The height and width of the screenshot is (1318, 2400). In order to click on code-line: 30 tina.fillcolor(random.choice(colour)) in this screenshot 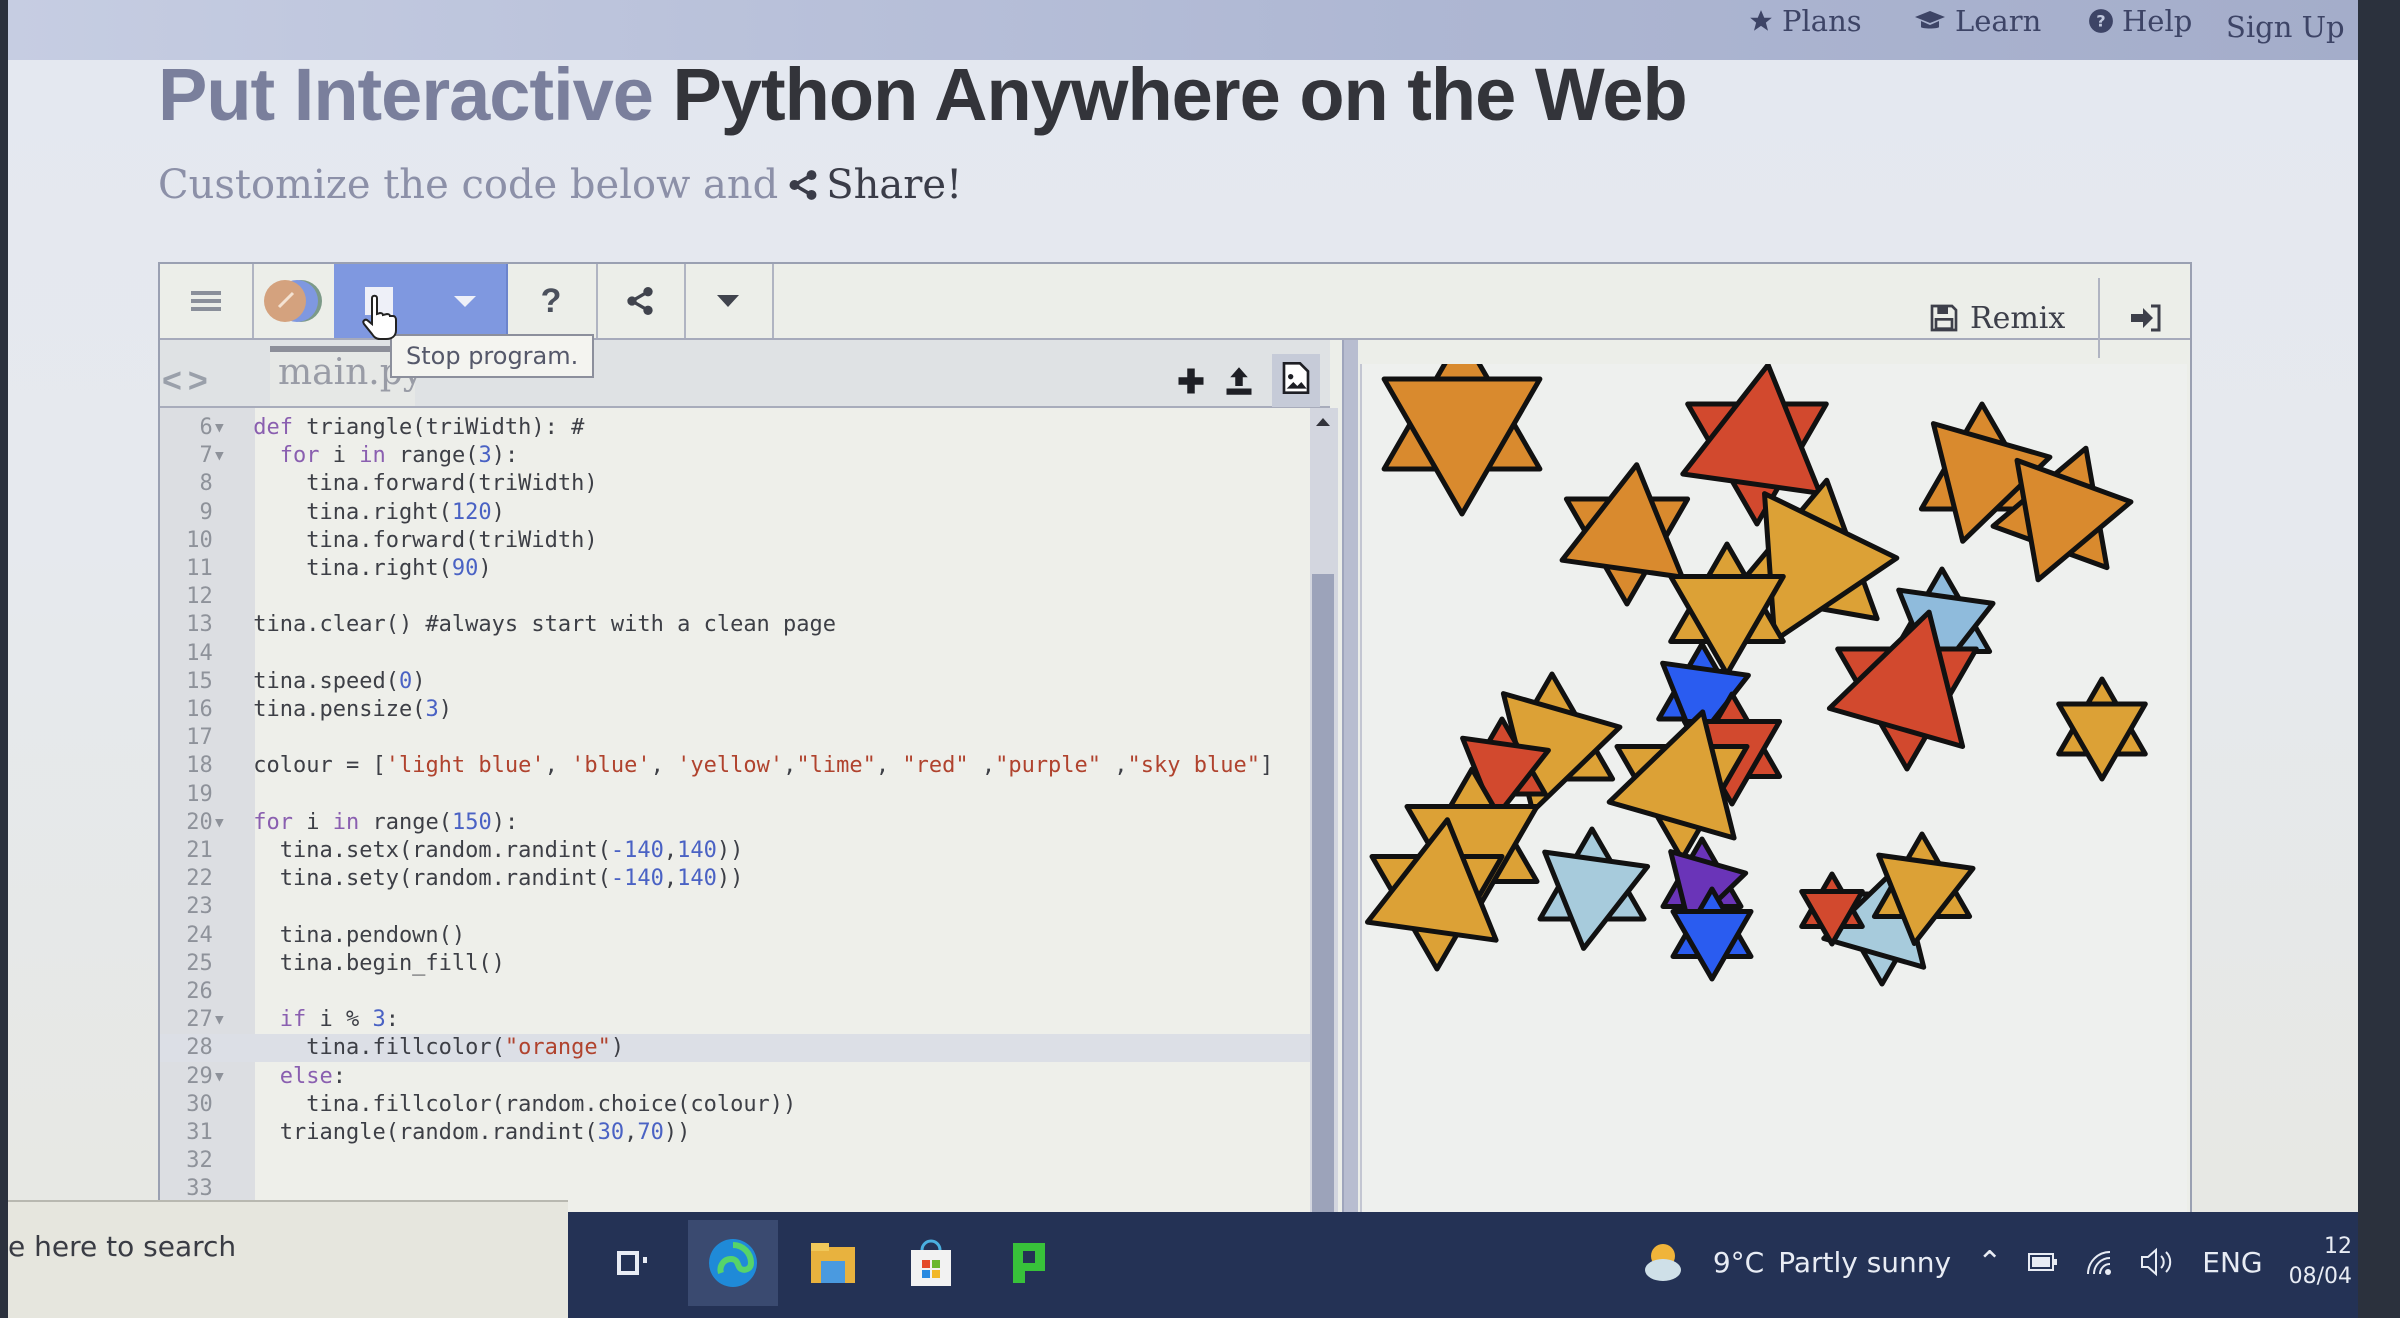, I will do `click(735, 1105)`.